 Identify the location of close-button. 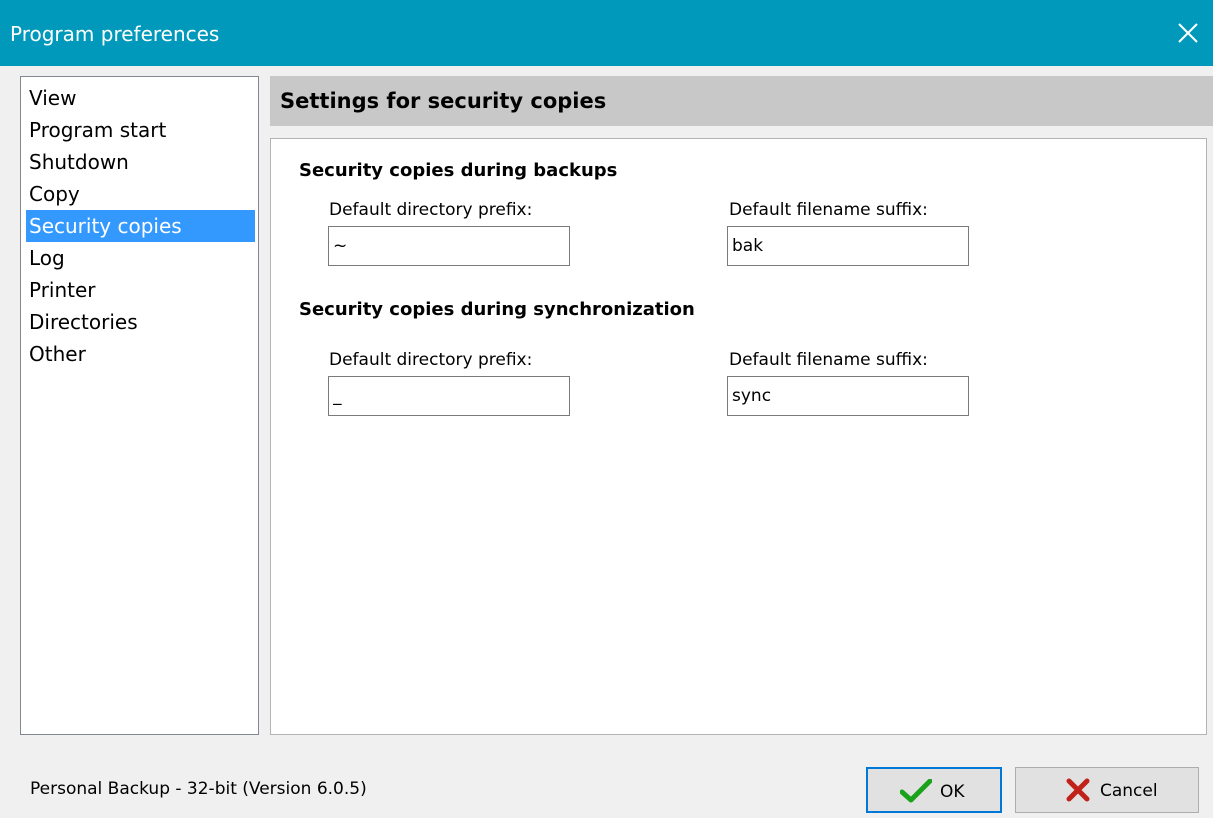
(1188, 33).